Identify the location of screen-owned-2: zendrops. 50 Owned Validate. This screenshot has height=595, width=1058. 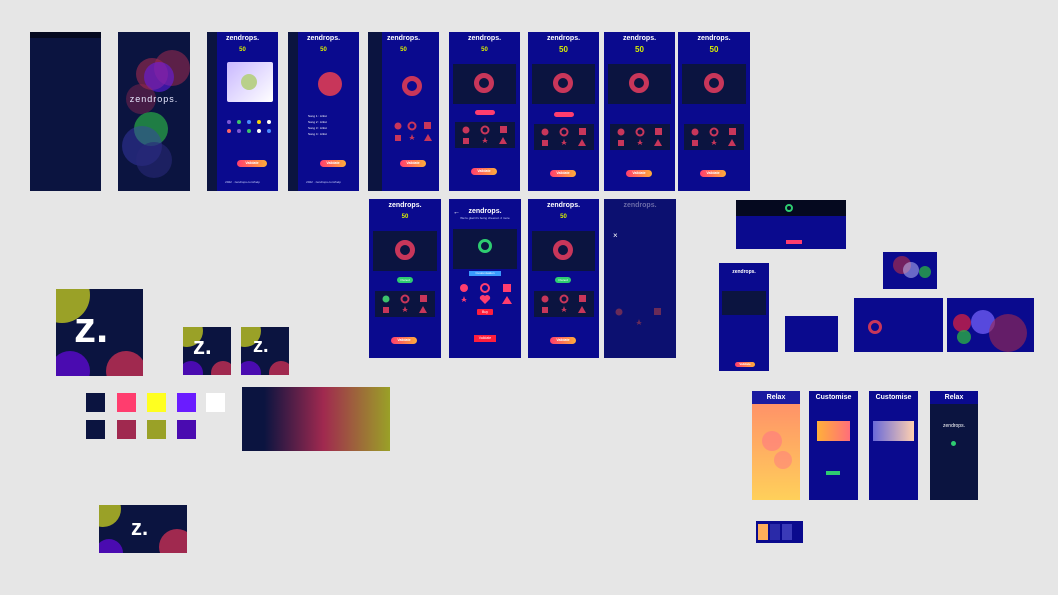
(563, 278).